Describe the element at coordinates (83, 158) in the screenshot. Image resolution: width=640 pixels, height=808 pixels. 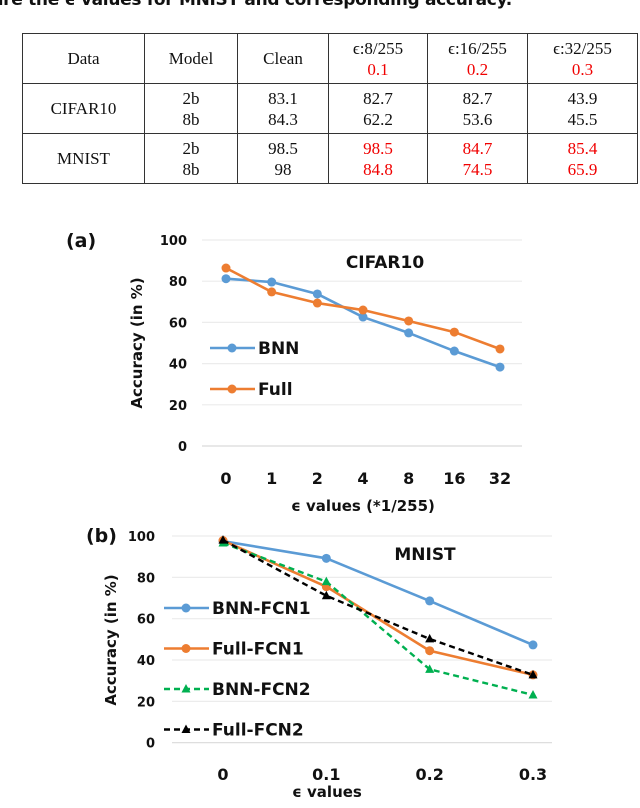
I see `cell-data: MNIST` at that location.